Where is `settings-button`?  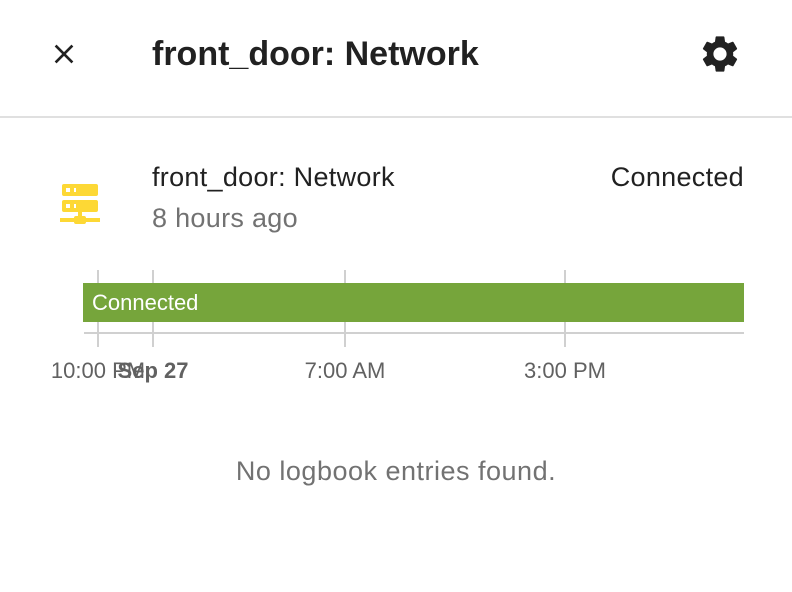 settings-button is located at coordinates (720, 54).